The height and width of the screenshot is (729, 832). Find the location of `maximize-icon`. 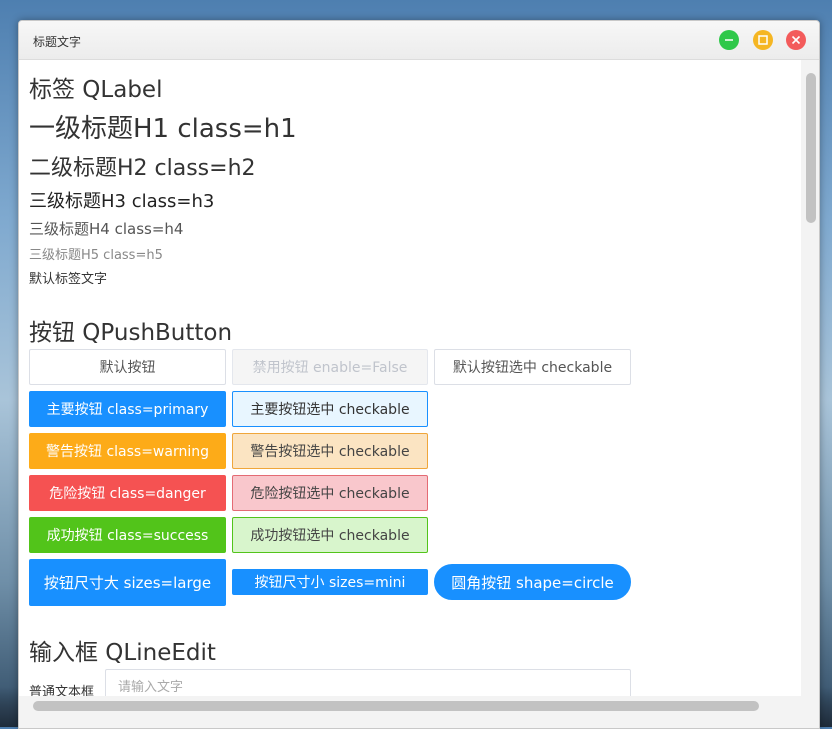

maximize-icon is located at coordinates (763, 40).